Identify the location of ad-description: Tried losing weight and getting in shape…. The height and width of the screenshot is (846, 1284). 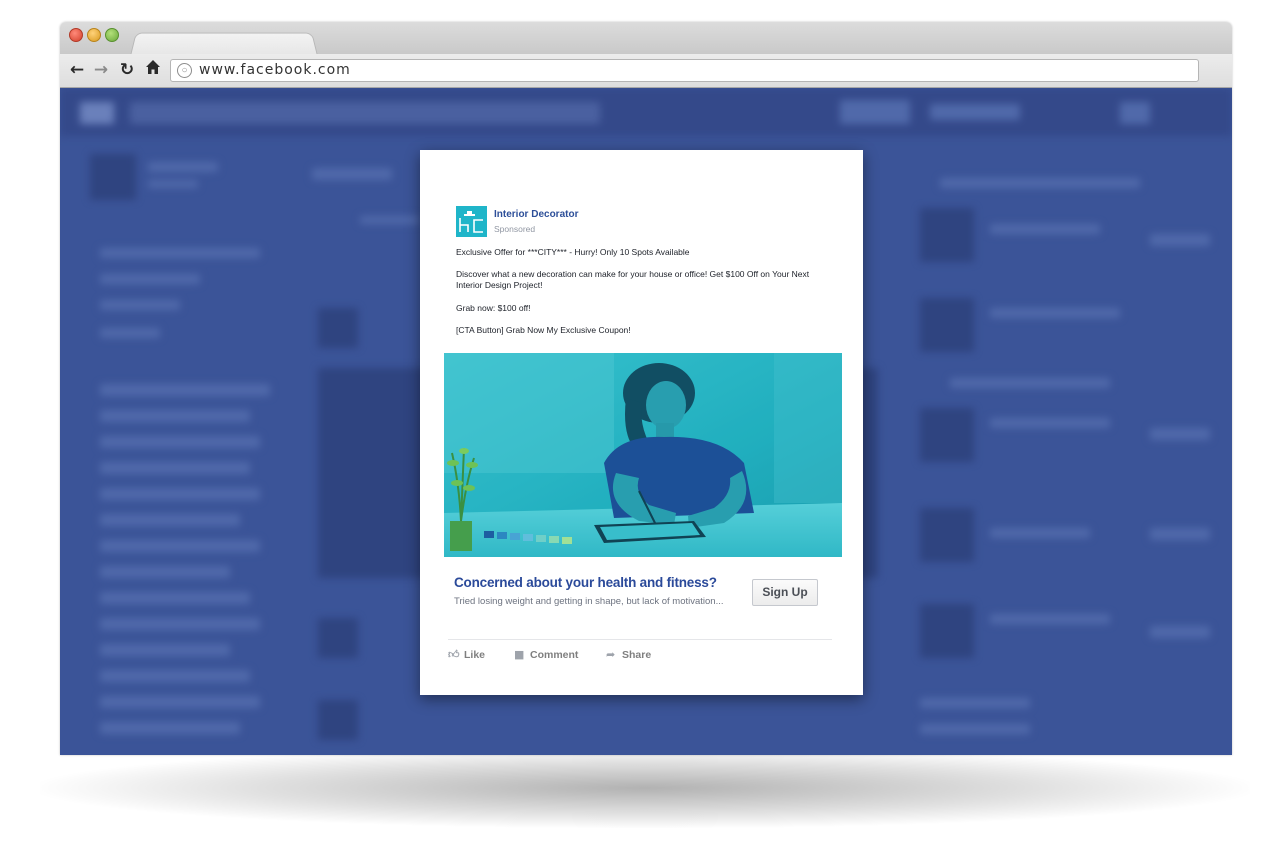
(589, 601).